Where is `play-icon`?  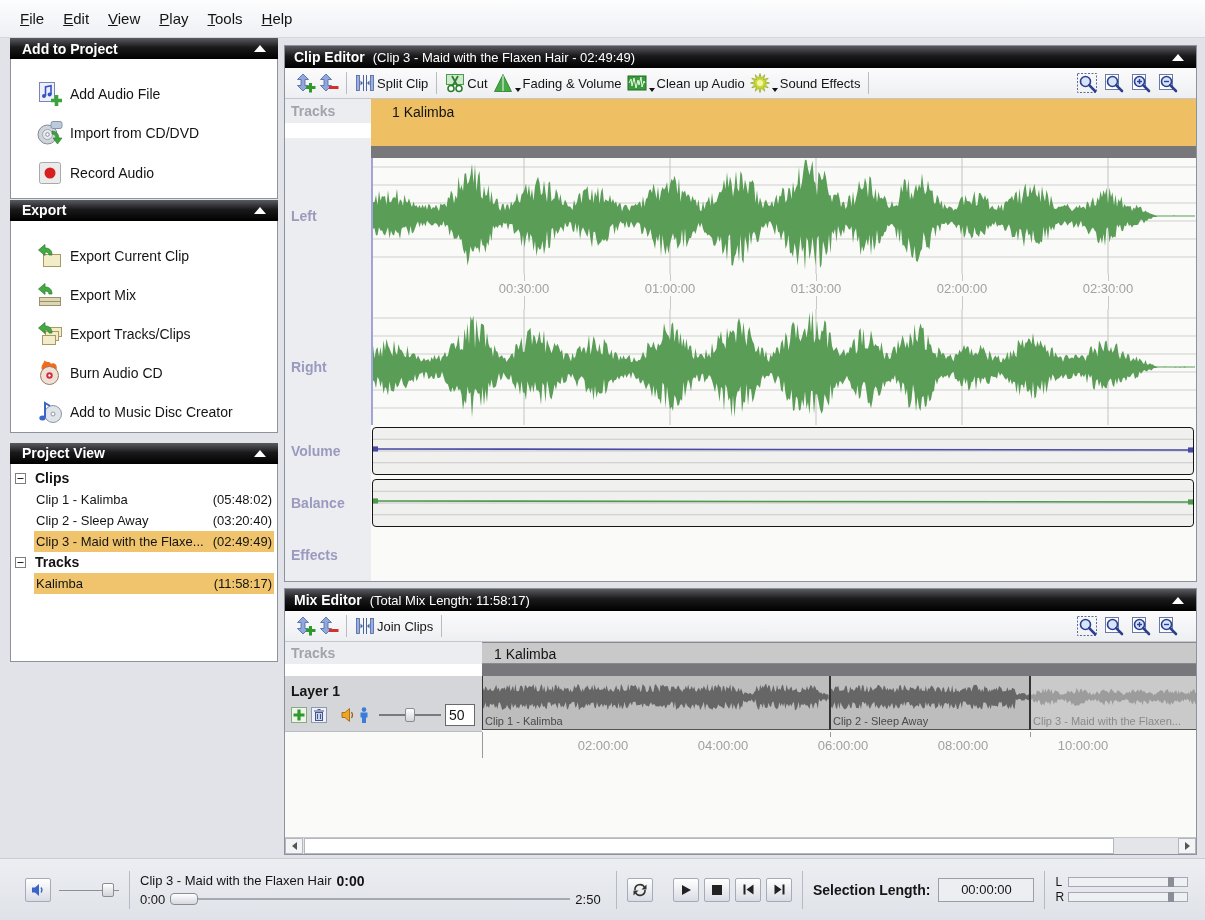
play-icon is located at coordinates (686, 889).